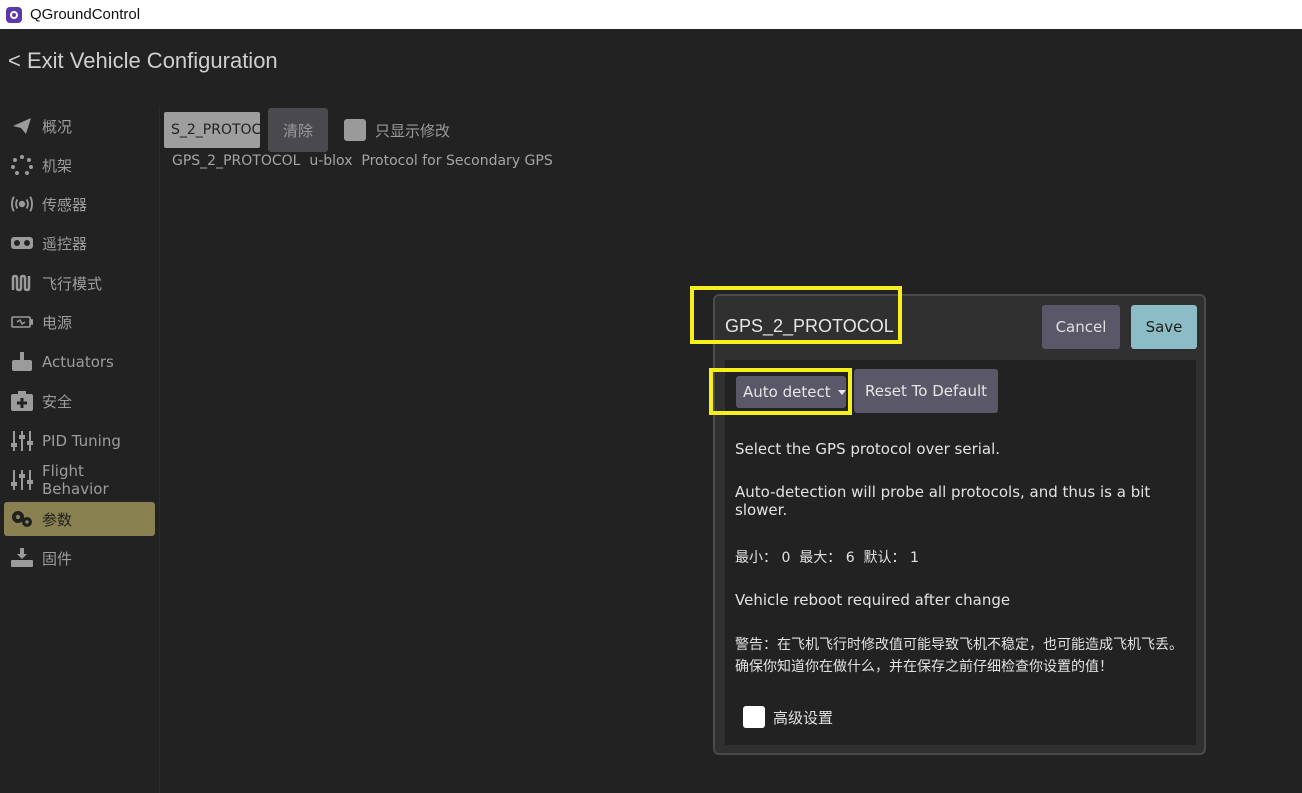 The height and width of the screenshot is (793, 1302). I want to click on cancel-button: Cancel, so click(1081, 327).